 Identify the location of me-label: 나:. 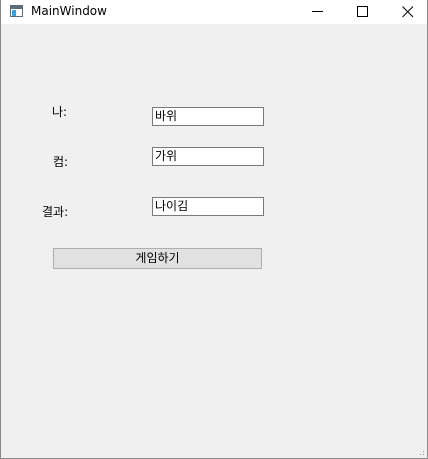
(60, 112).